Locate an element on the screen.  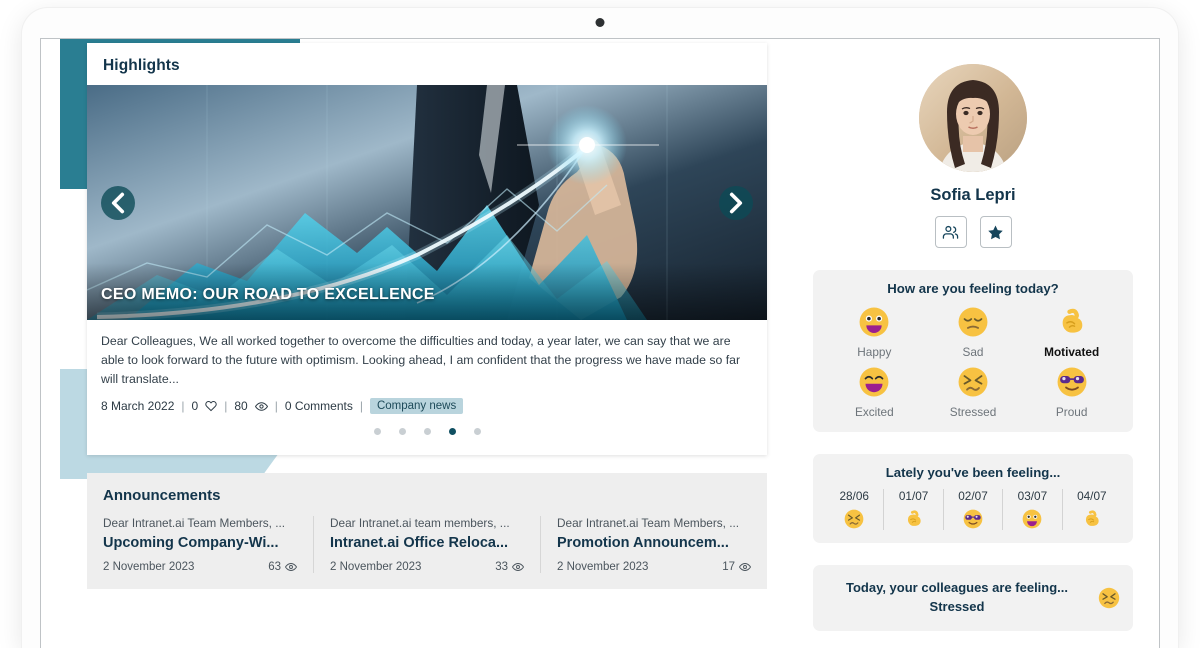
carousel-dots is located at coordinates (427, 432).